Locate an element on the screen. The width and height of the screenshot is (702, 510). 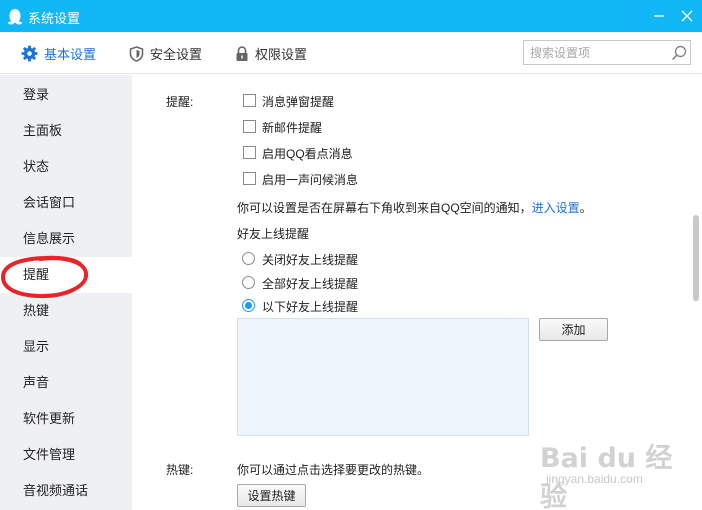
sidebar-item-info-display: 信息展示 is located at coordinates (66, 239).